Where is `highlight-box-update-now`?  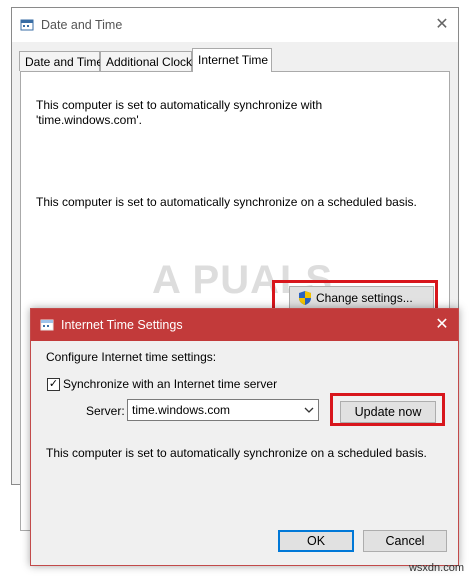
highlight-box-update-now is located at coordinates (387, 409).